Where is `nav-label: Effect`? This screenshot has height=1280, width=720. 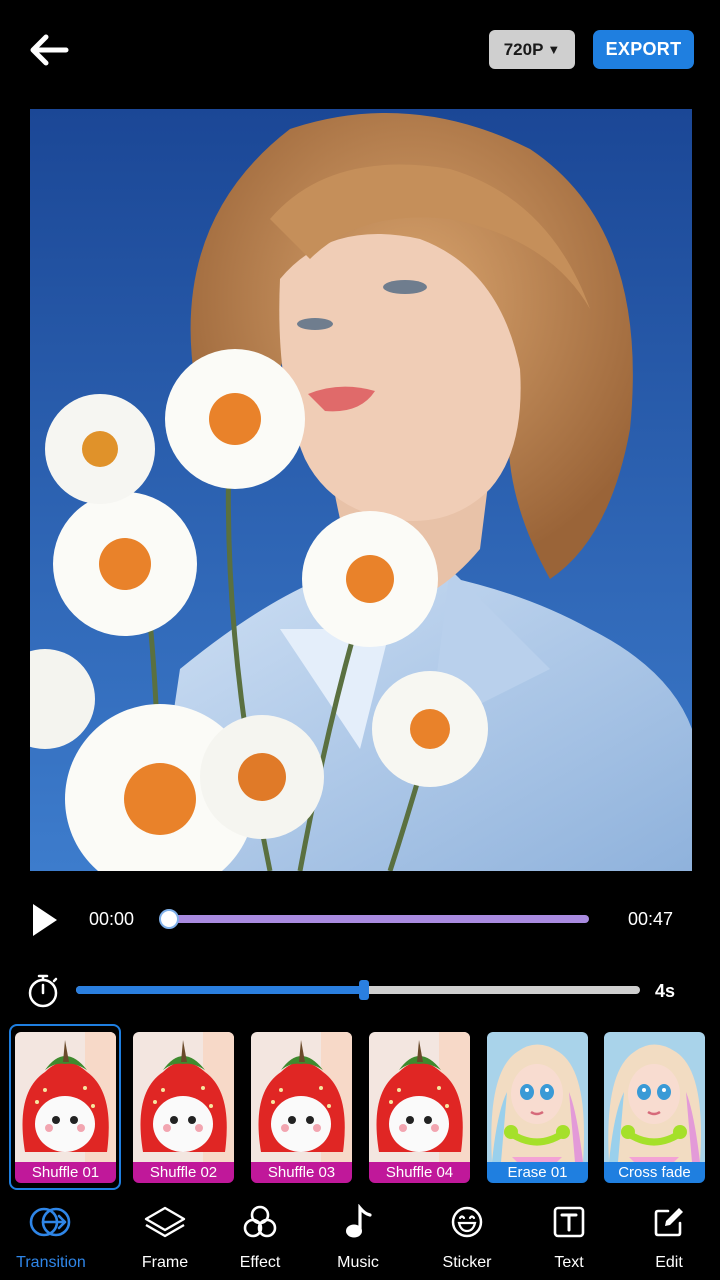 nav-label: Effect is located at coordinates (260, 1262).